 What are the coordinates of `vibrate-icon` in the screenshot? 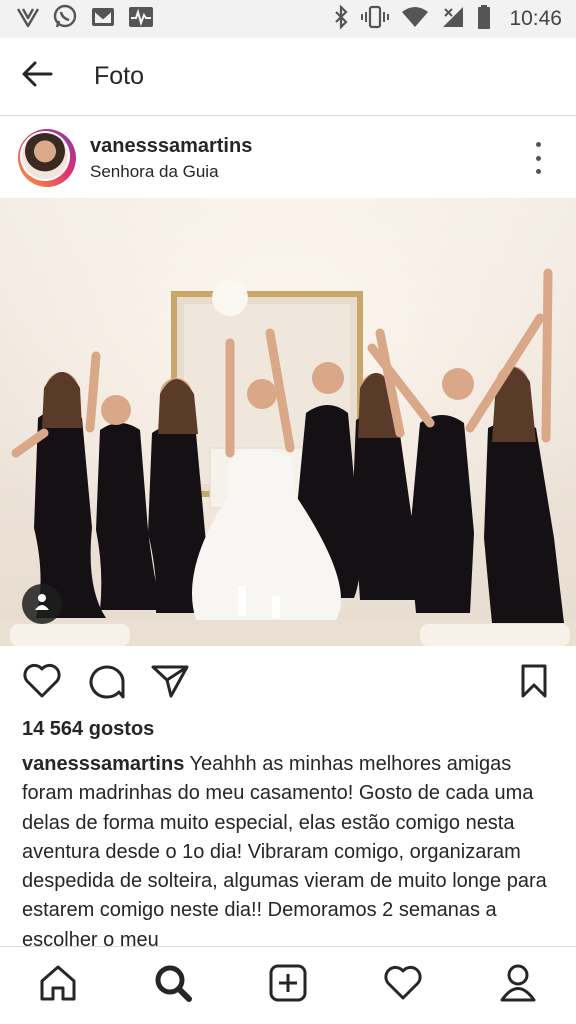 It's located at (375, 19).